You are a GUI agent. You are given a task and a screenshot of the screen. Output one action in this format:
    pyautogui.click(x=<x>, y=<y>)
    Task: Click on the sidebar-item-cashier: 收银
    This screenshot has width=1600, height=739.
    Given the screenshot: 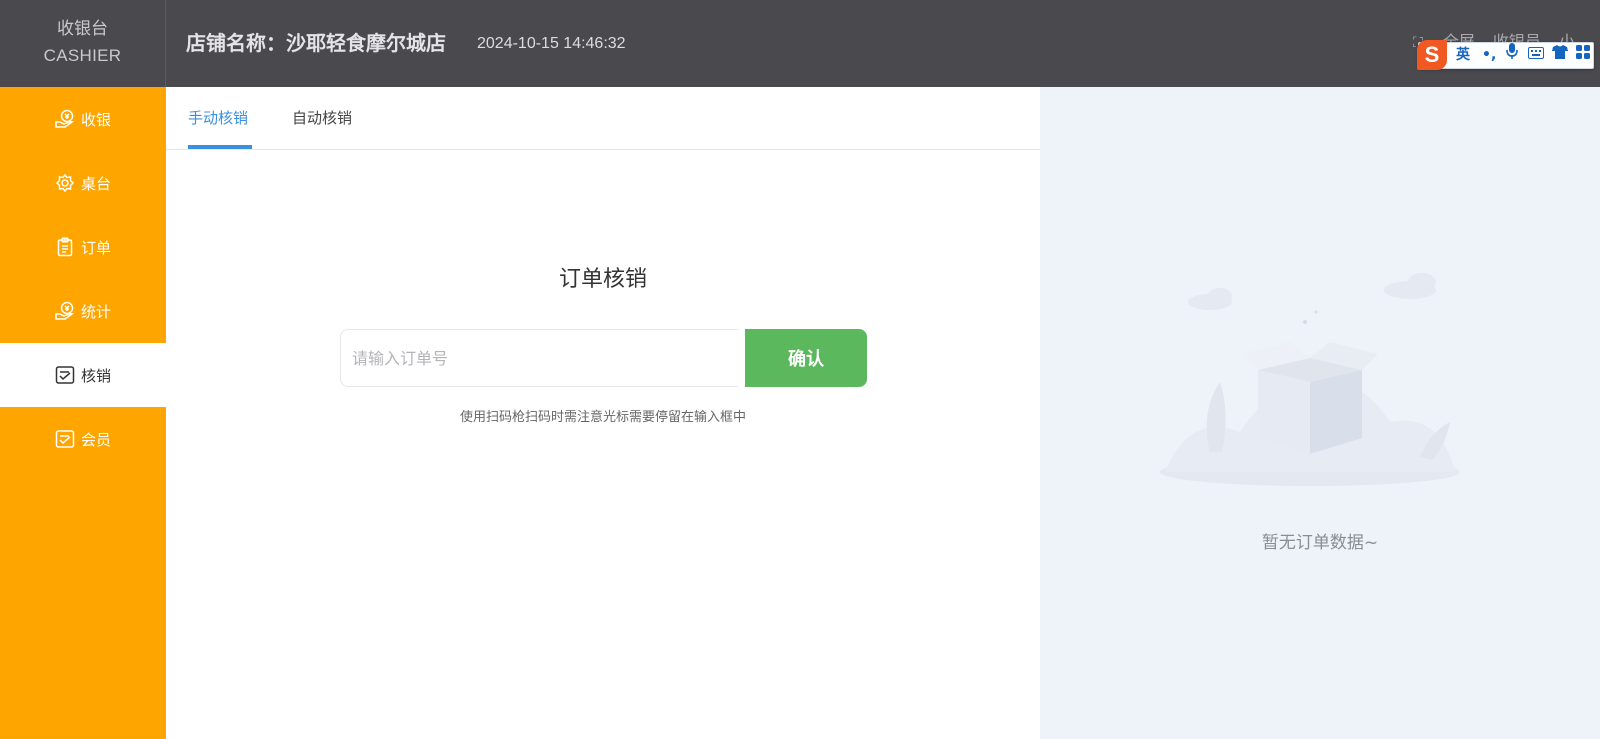 What is the action you would take?
    pyautogui.click(x=83, y=119)
    